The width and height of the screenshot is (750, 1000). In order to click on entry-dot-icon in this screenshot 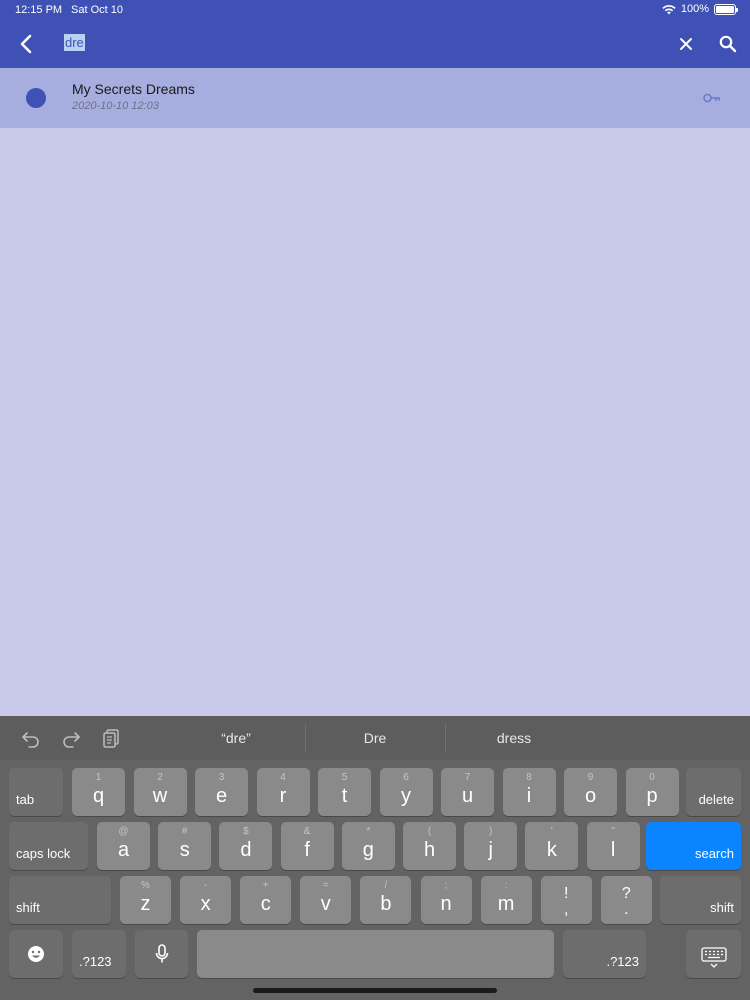, I will do `click(36, 98)`.